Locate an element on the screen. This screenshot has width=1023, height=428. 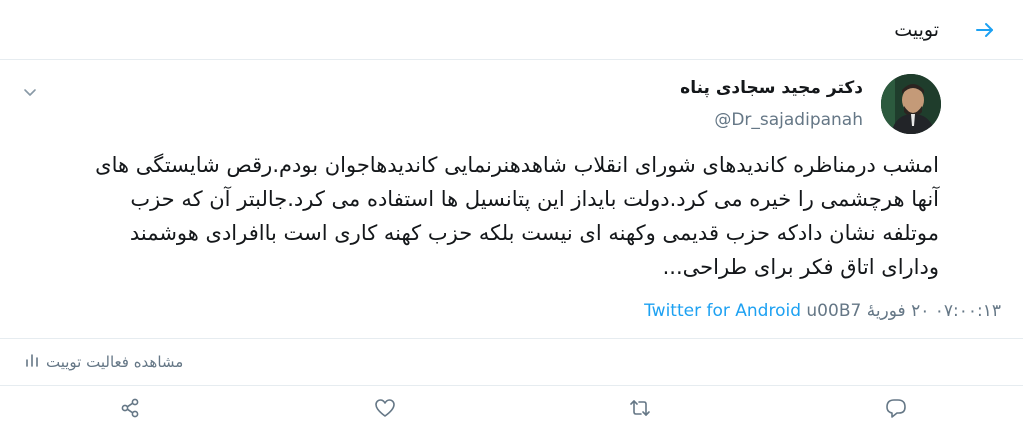
avatar is located at coordinates (911, 104).